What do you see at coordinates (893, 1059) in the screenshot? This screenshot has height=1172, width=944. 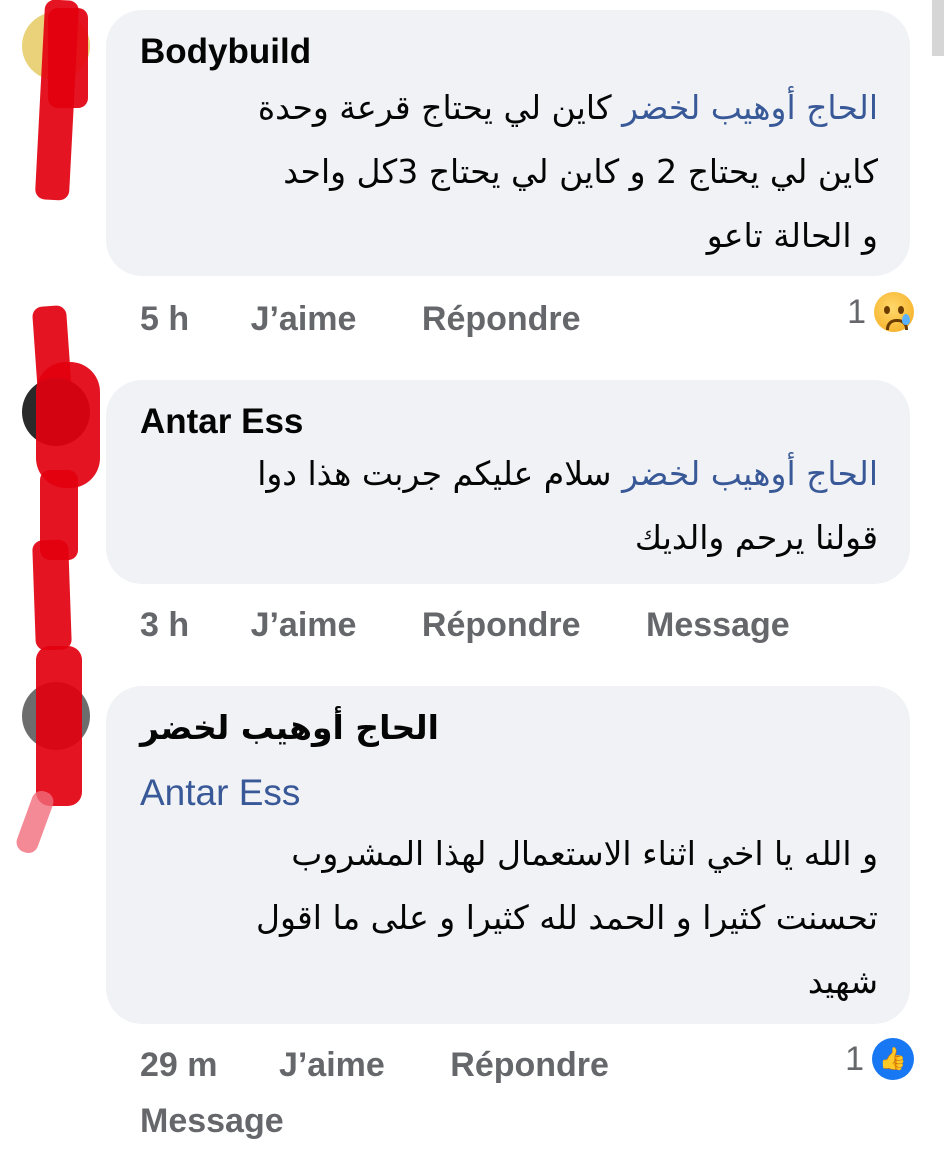 I see `like-thumb-icon: 👍` at bounding box center [893, 1059].